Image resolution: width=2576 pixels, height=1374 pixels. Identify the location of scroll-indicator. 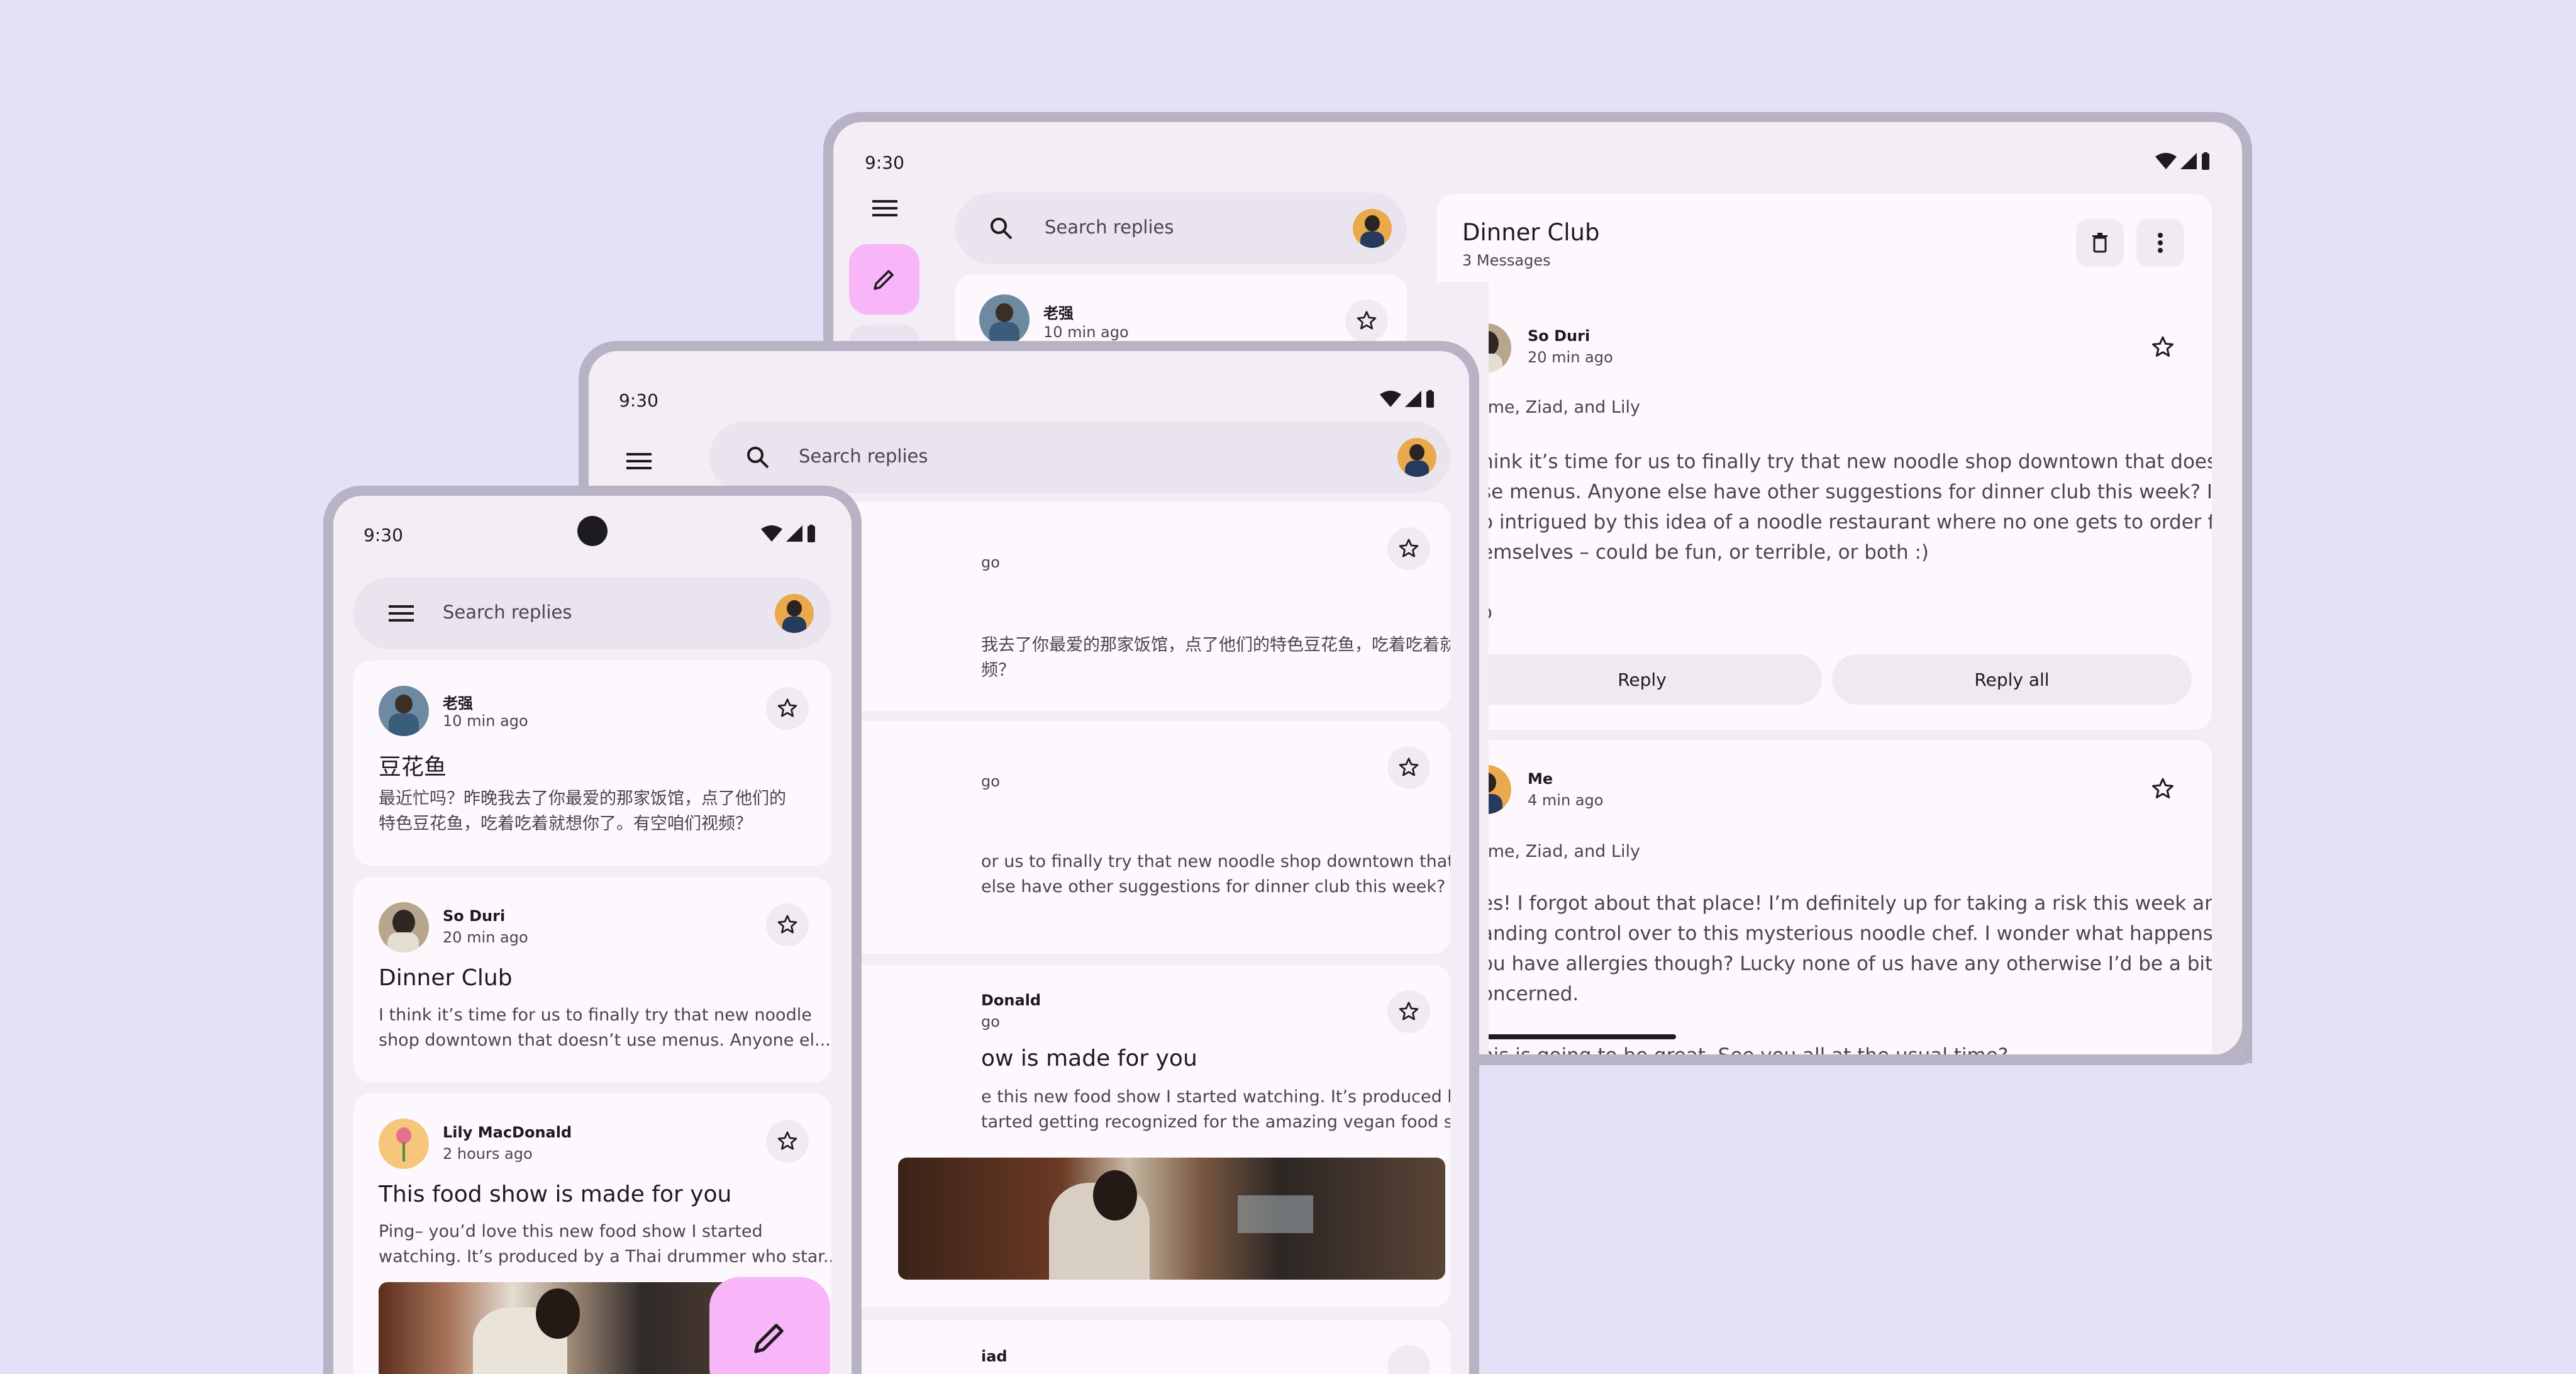
(1582, 1036).